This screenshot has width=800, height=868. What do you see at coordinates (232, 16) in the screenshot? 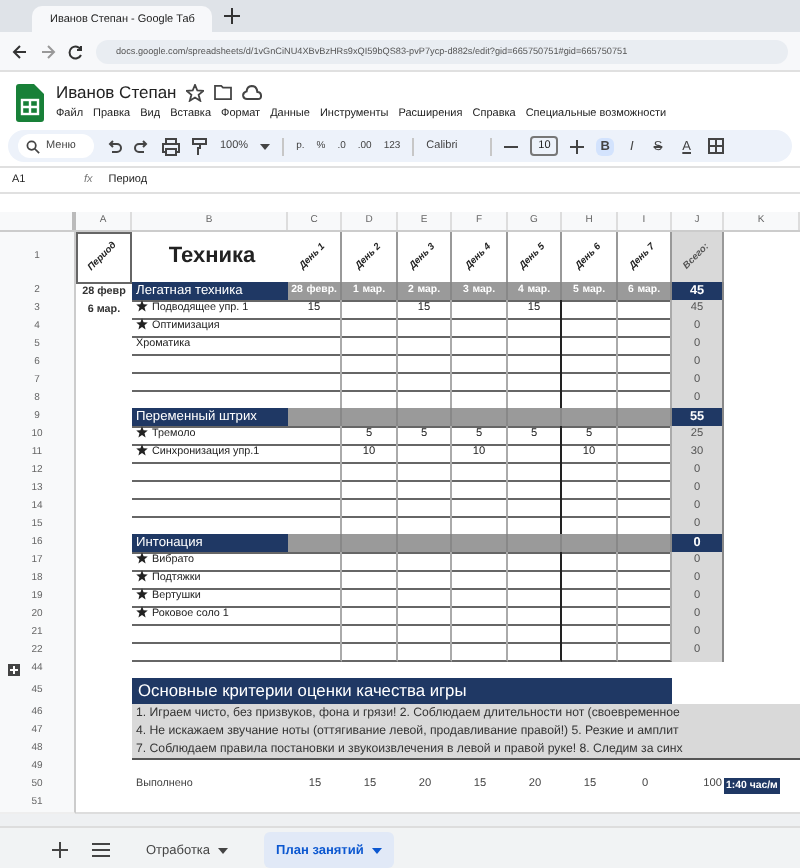
I see `new-tab-icon` at bounding box center [232, 16].